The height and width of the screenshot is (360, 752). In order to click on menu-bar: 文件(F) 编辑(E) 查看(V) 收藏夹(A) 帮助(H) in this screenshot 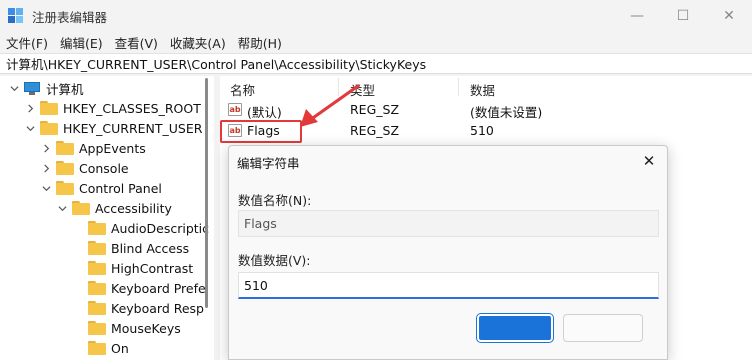, I will do `click(376, 42)`.